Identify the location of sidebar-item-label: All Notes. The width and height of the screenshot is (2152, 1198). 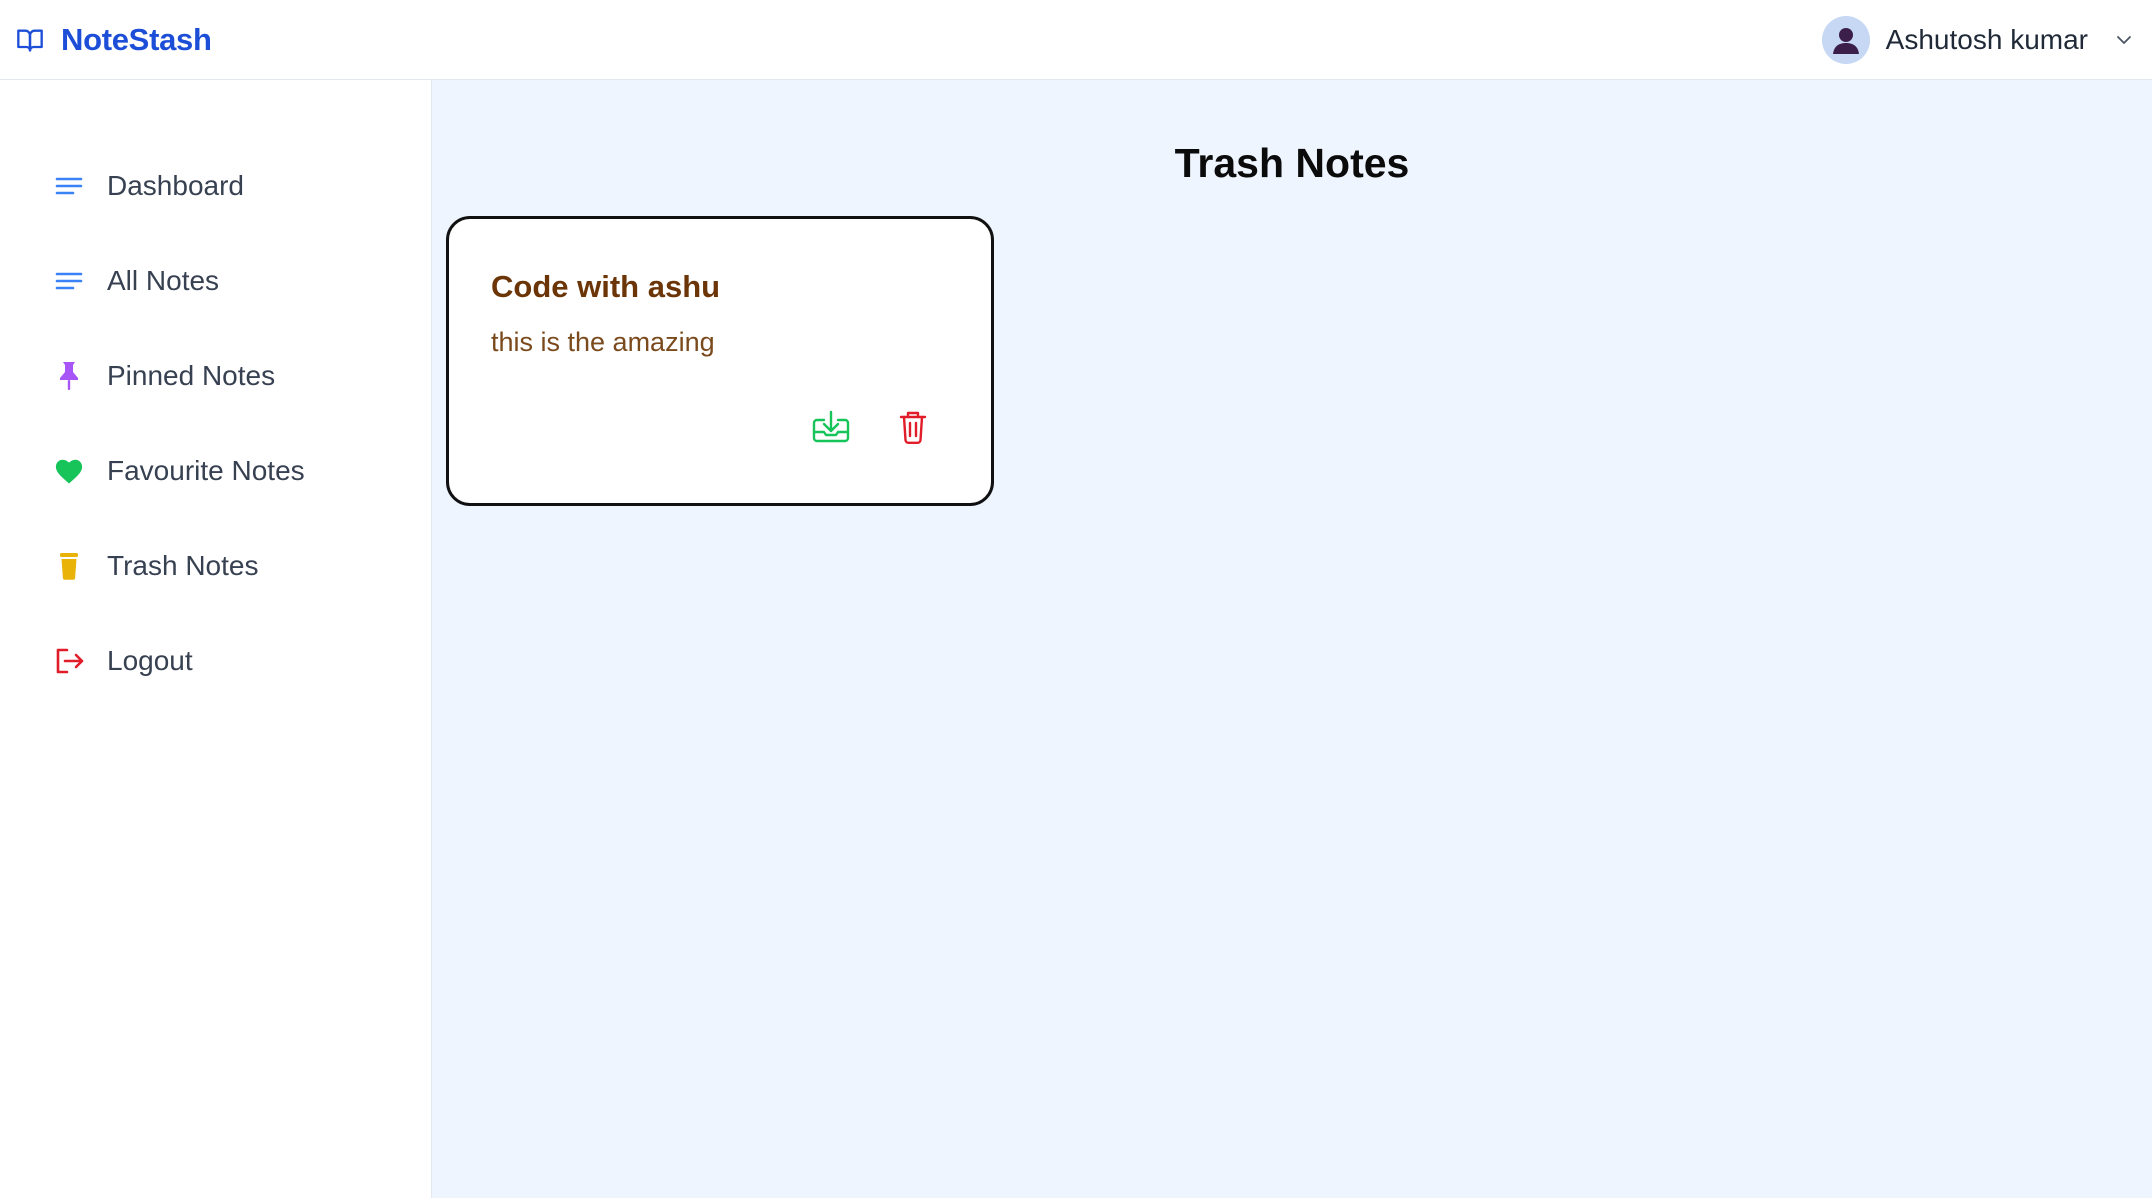
(163, 280).